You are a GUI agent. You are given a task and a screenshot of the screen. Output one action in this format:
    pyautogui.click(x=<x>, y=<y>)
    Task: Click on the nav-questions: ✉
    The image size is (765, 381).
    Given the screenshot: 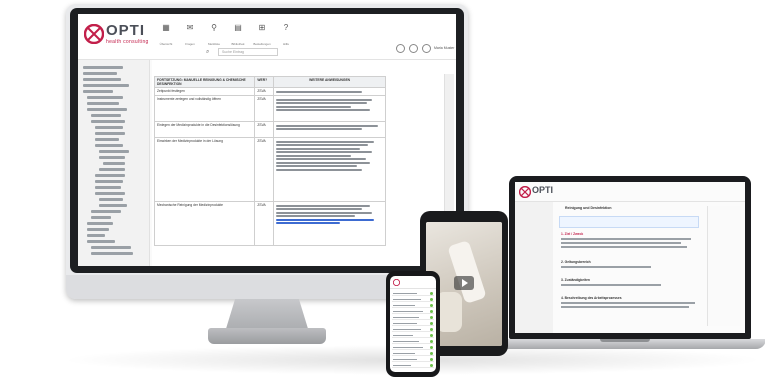 What is the action you would take?
    pyautogui.click(x=190, y=32)
    